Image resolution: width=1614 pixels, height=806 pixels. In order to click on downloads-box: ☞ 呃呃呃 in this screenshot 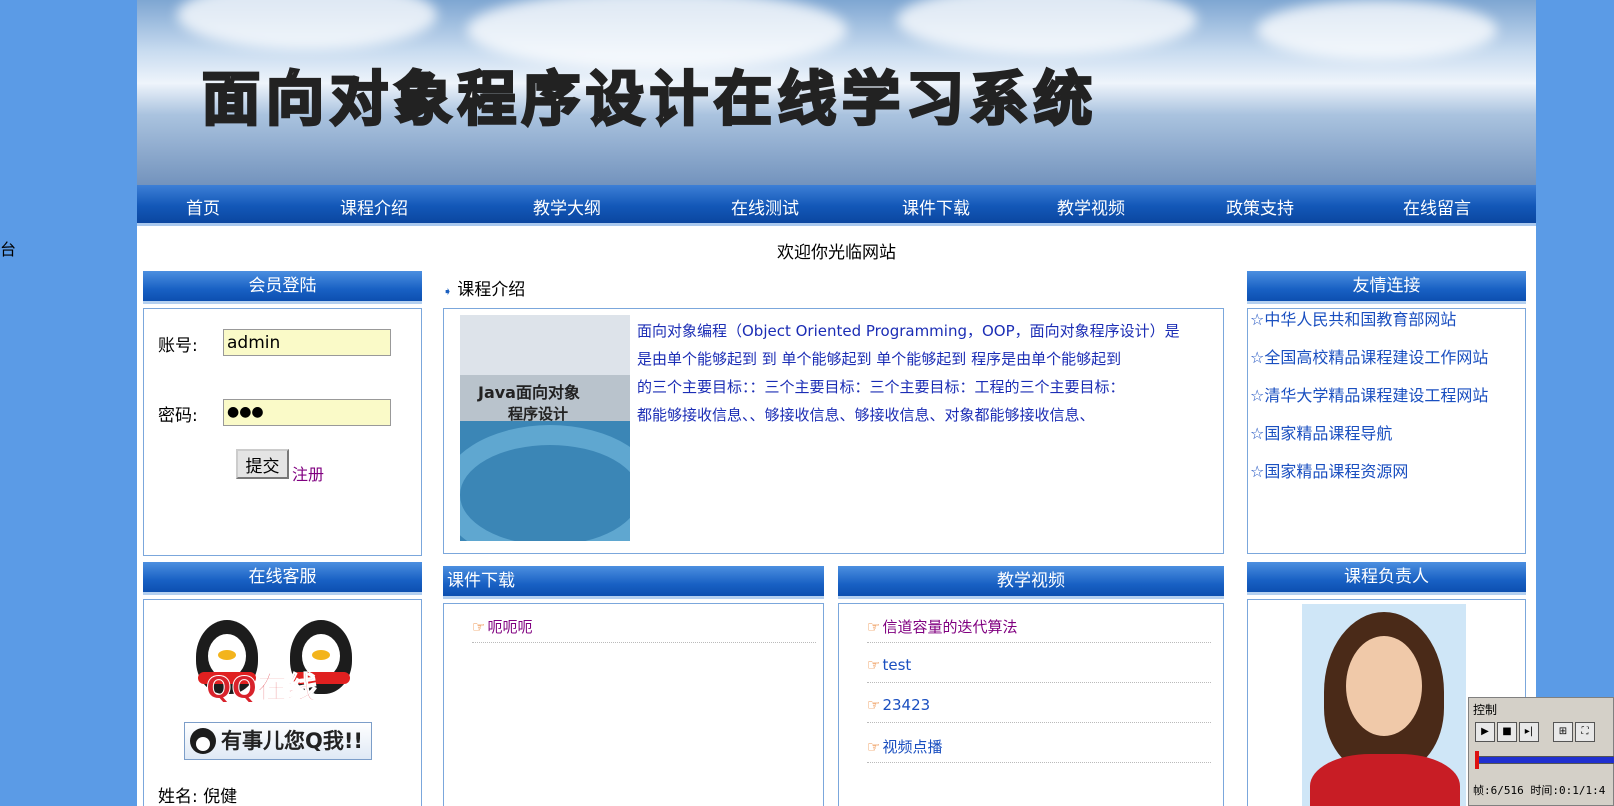, I will do `click(633, 704)`.